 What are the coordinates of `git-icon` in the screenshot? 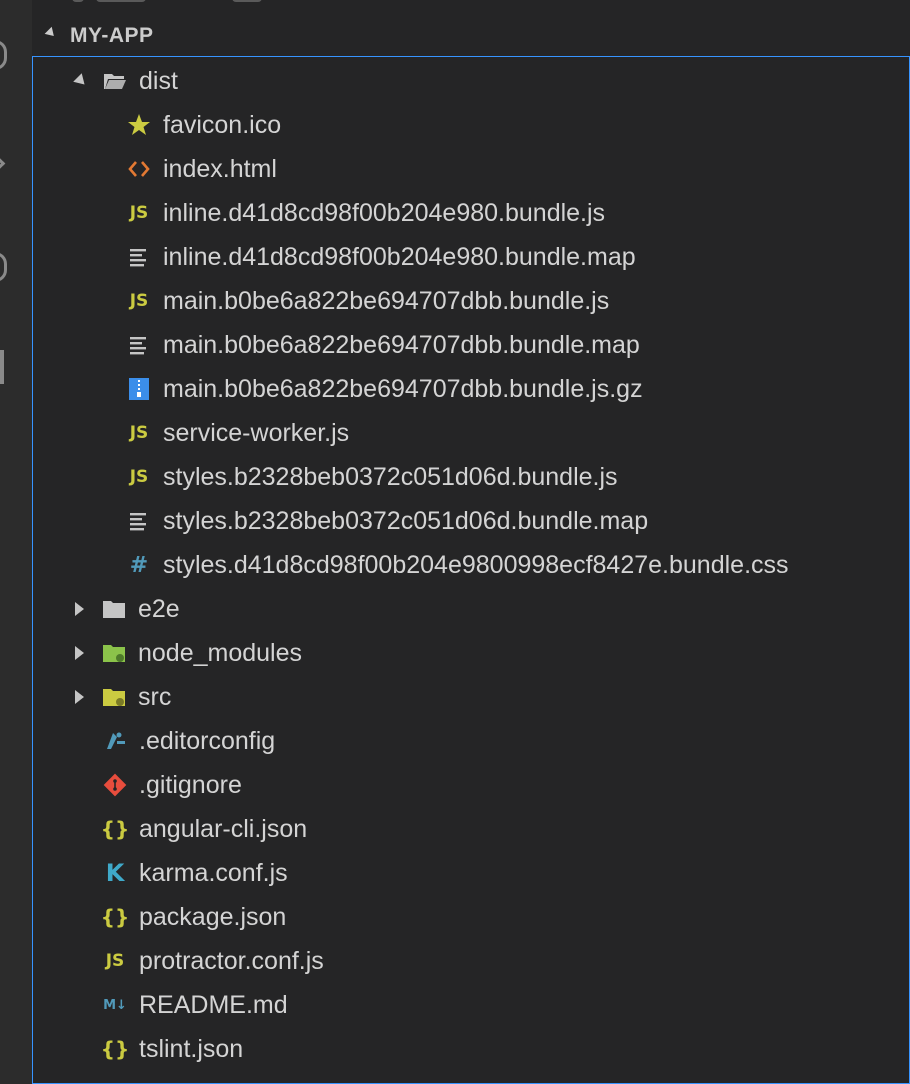 It's located at (115, 785).